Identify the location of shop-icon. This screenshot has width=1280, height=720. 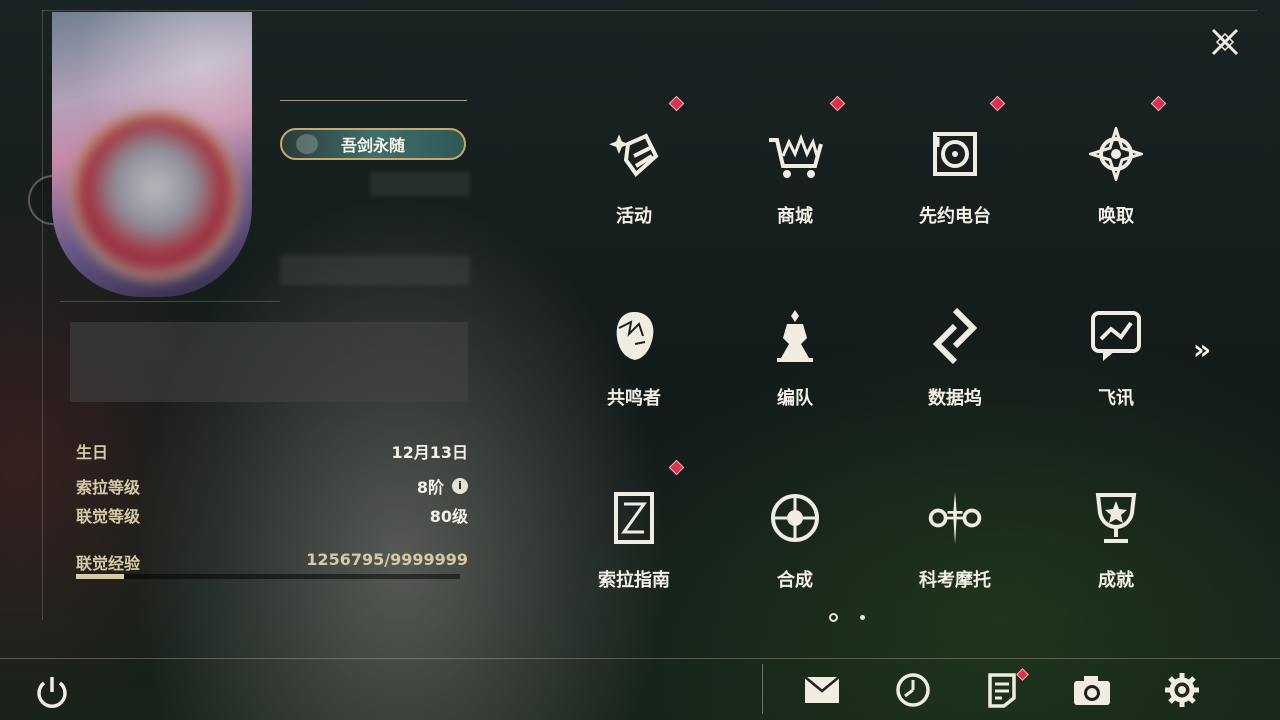
(795, 154).